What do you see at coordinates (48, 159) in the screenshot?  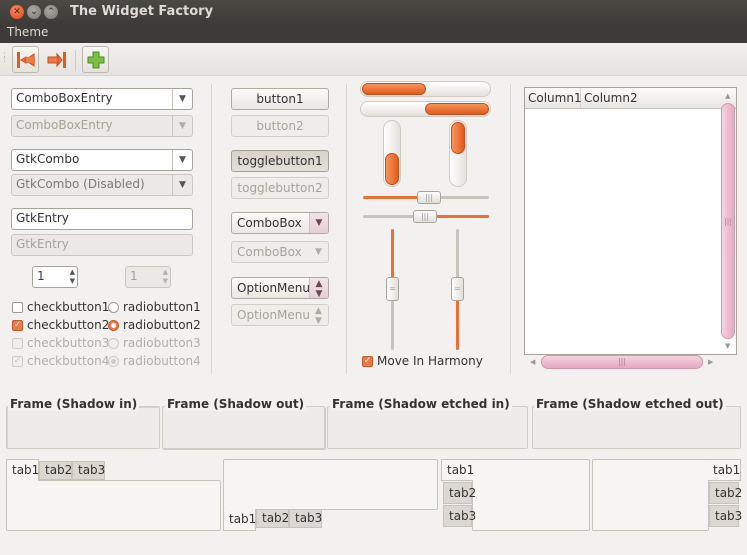 I see `gtk-combo-text: GtkCombo` at bounding box center [48, 159].